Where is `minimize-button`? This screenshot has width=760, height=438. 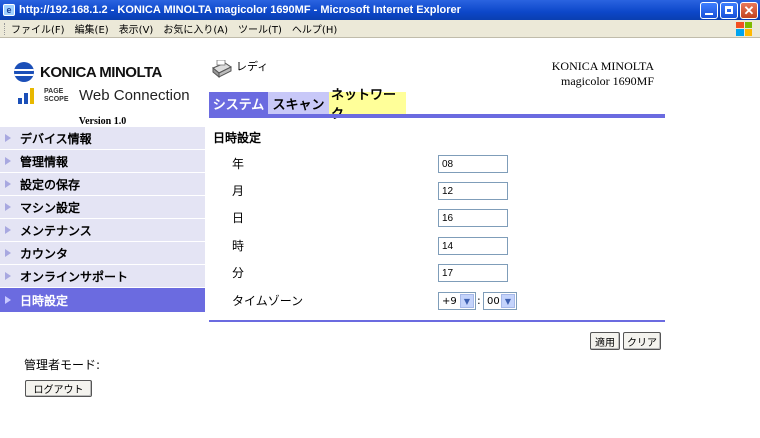 minimize-button is located at coordinates (709, 10).